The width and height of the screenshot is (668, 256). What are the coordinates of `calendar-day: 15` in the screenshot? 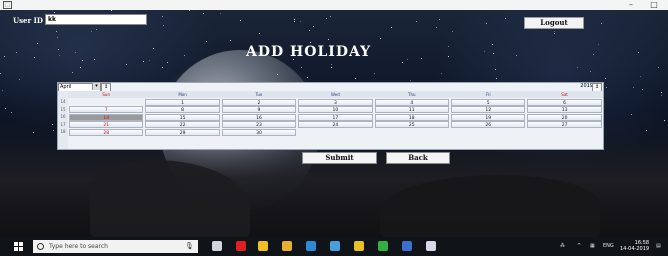 It's located at (182, 117).